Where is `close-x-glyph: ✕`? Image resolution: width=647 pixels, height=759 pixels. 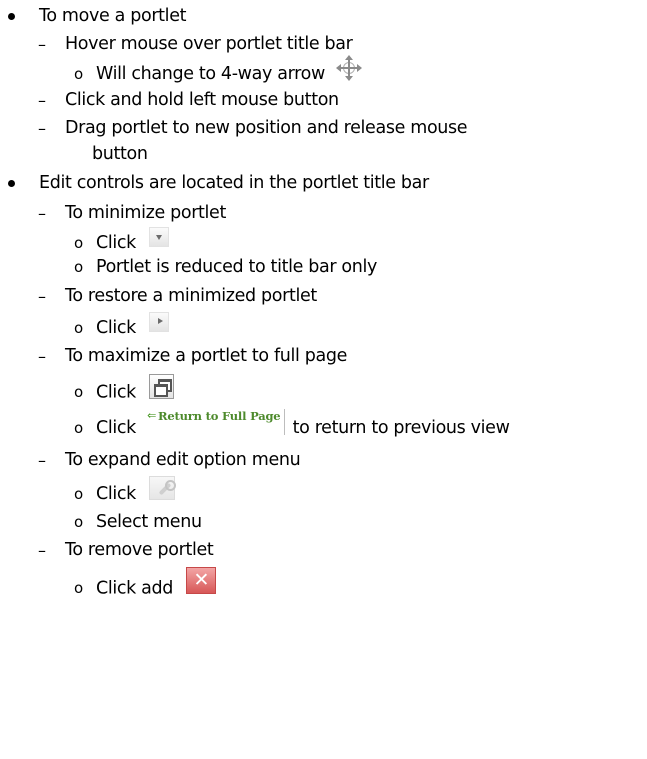 close-x-glyph: ✕ is located at coordinates (201, 579).